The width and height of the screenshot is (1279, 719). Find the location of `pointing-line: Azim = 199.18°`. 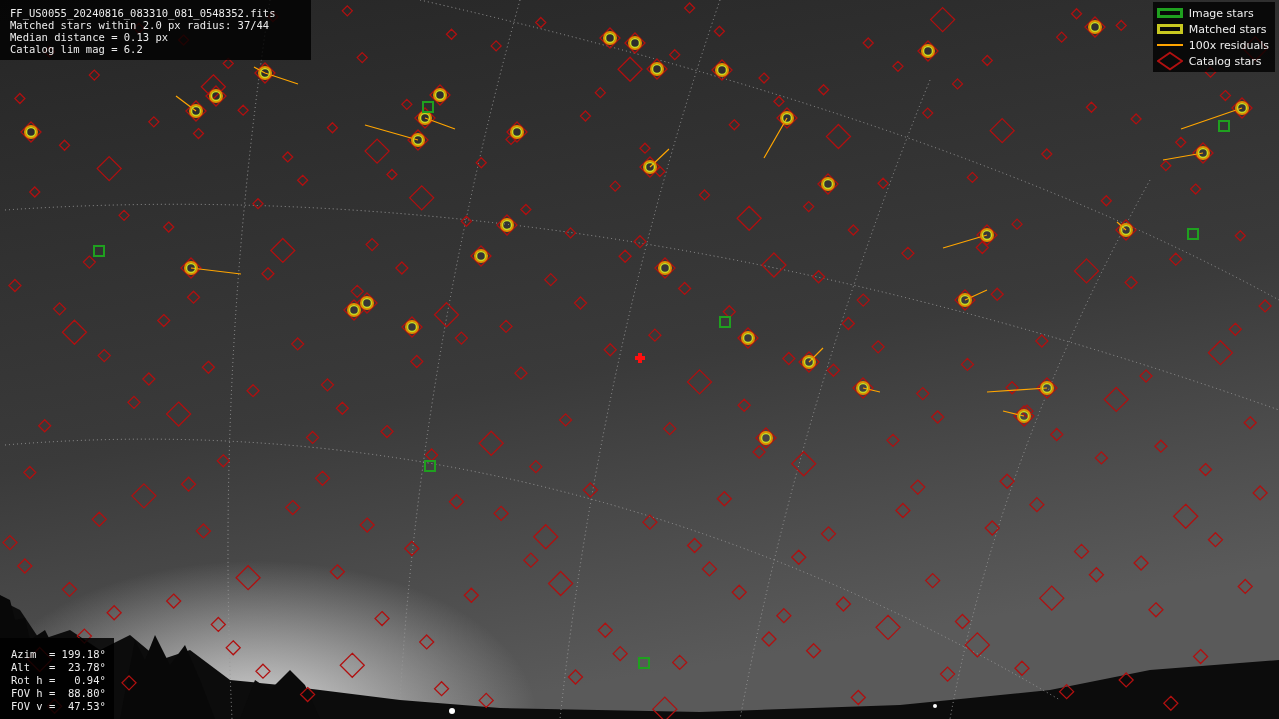

pointing-line: Azim = 199.18° is located at coordinates (58, 654).